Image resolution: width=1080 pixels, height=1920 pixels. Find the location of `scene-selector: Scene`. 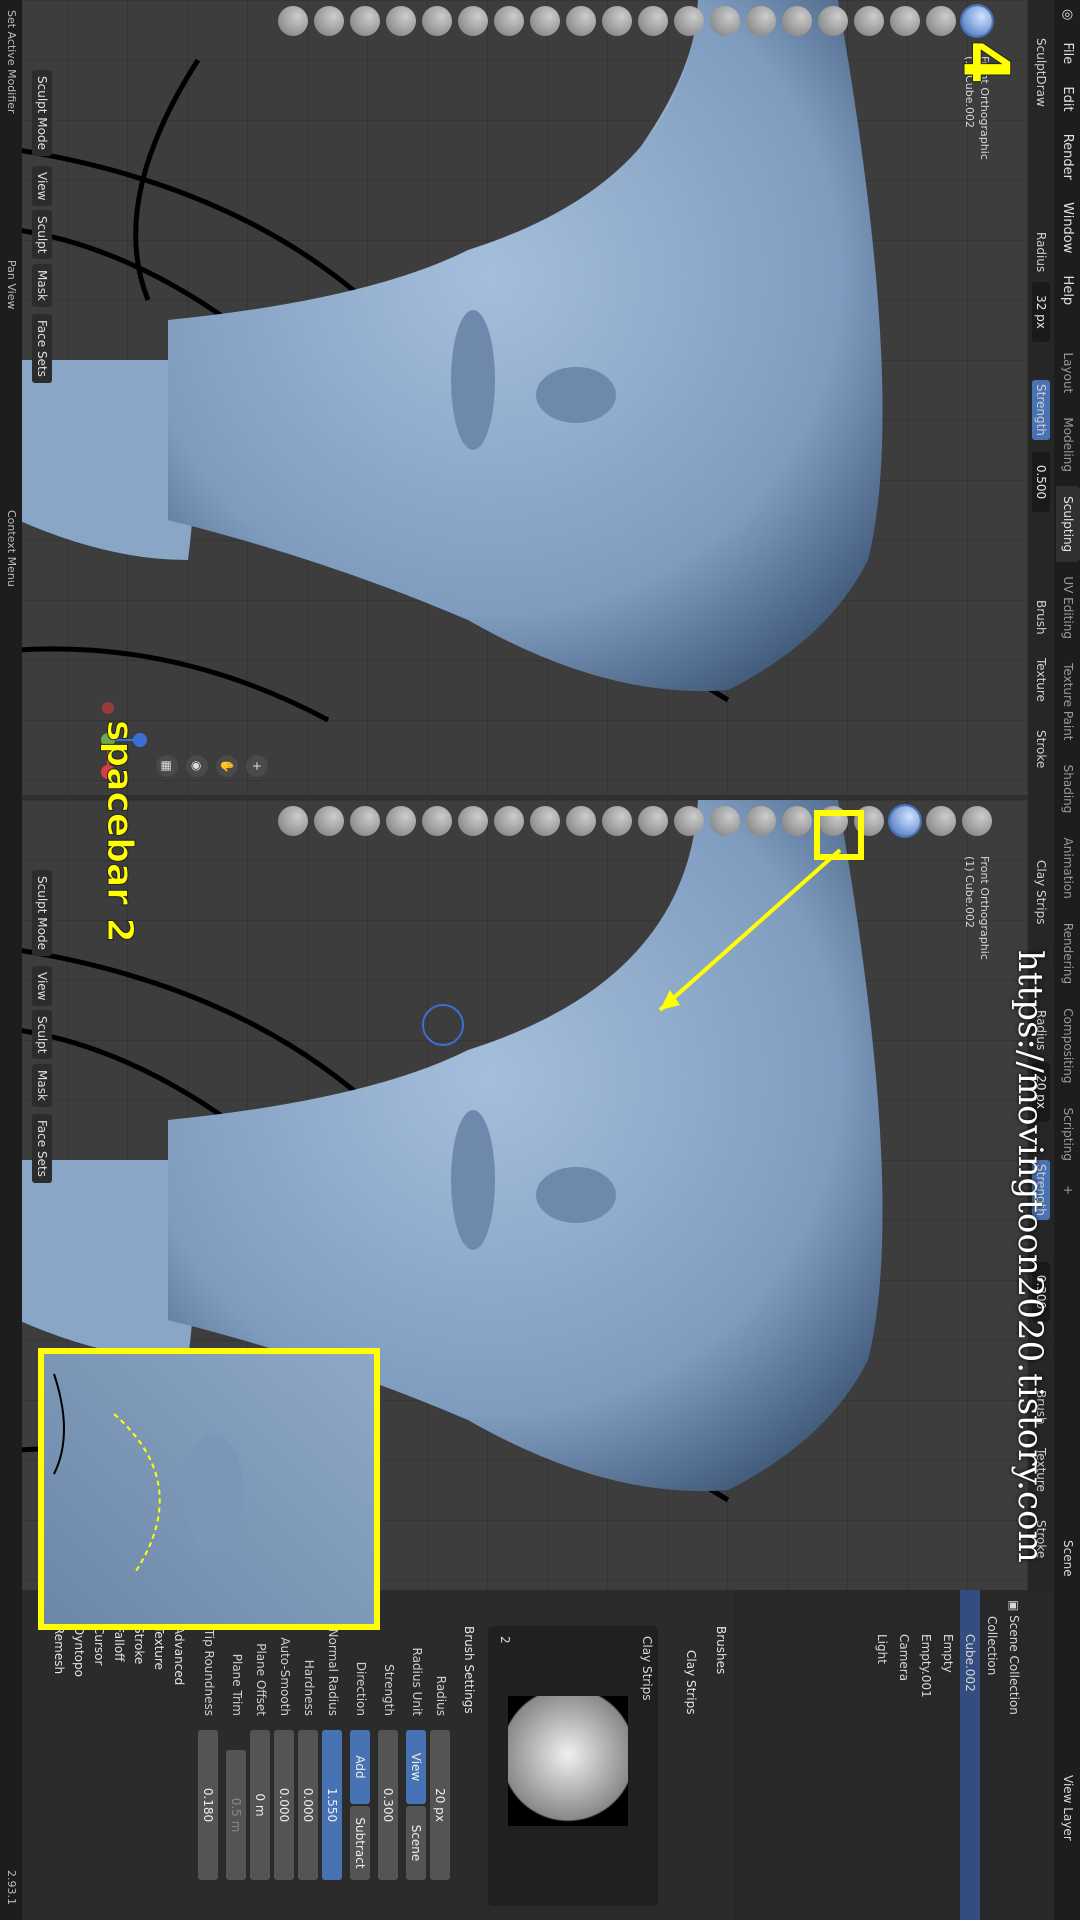

scene-selector: Scene is located at coordinates (1068, 1558).